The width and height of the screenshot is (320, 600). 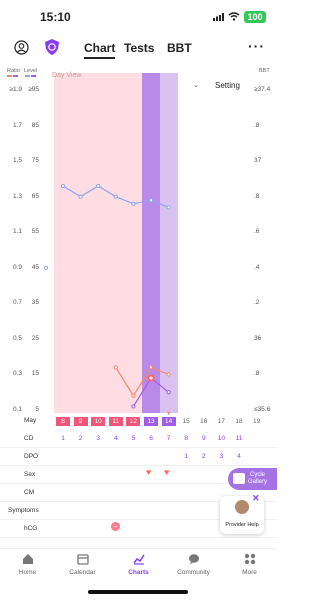 I want to click on ovulation-day-band, so click(x=169, y=243).